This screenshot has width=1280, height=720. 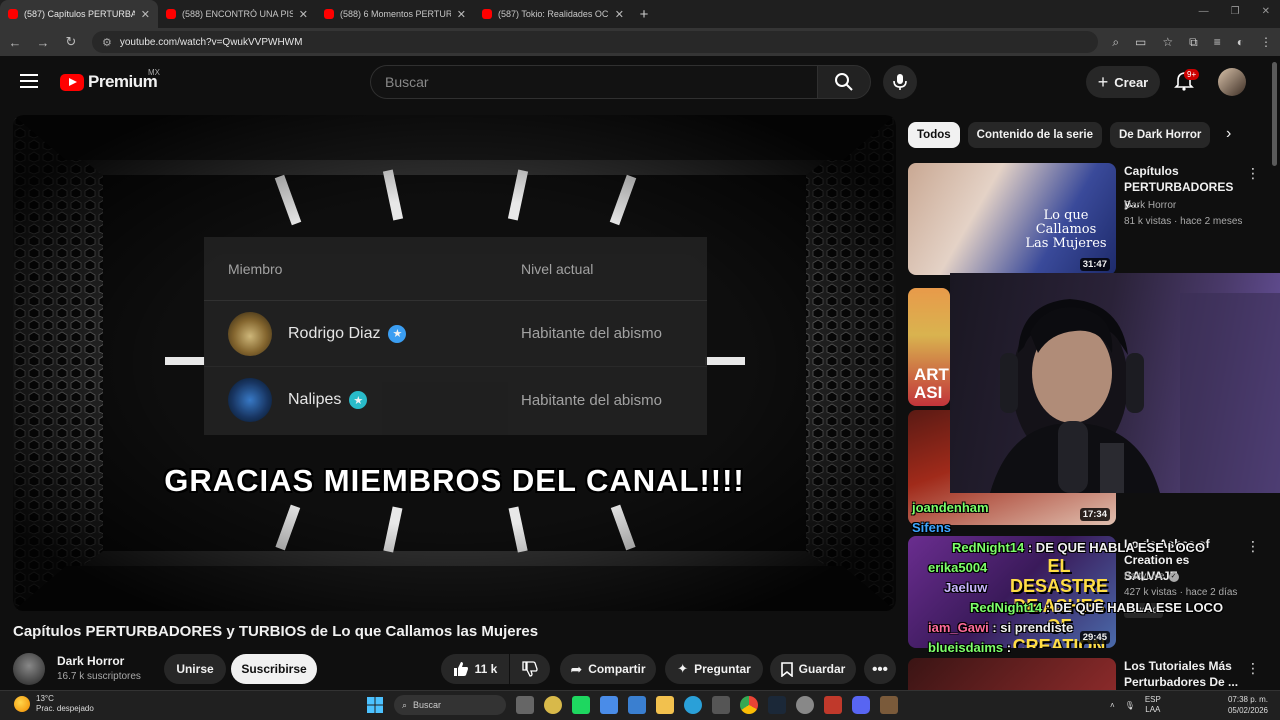 I want to click on tab-title: (587) Capítulos PERTURBADORES, so click(x=79, y=14).